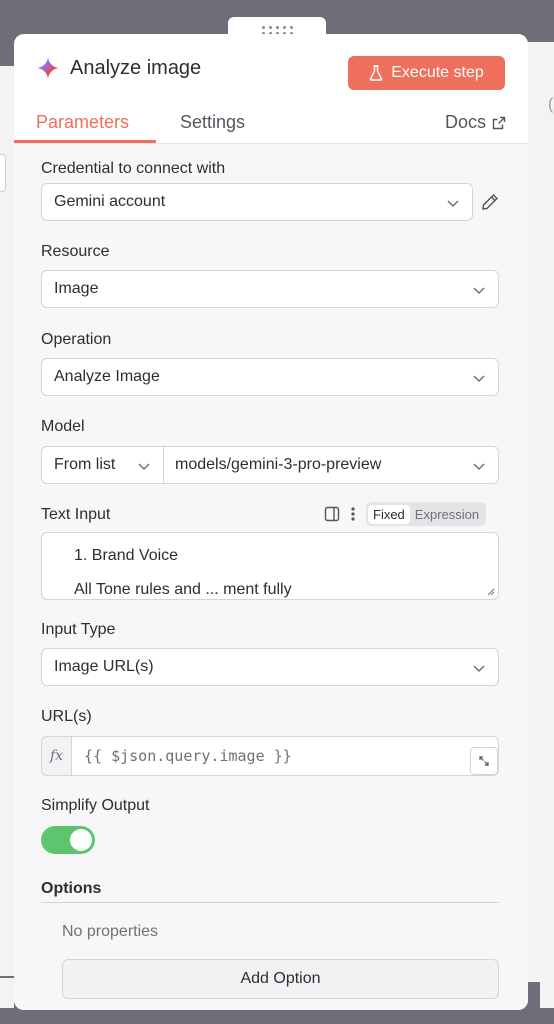  Describe the element at coordinates (66, 716) in the screenshot. I see `urls-label: URL(s)` at that location.